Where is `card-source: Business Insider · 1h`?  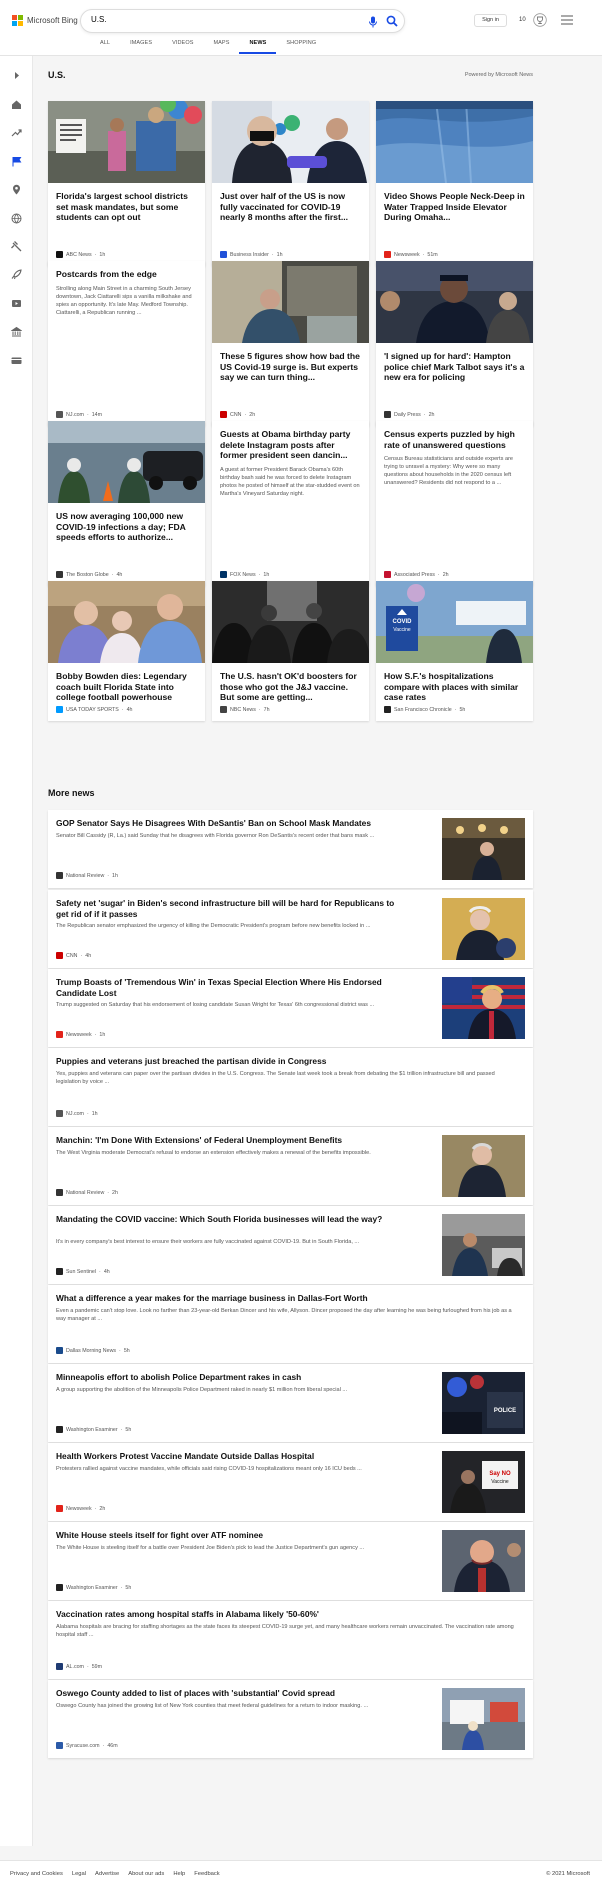
card-source: Business Insider · 1h is located at coordinates (251, 254).